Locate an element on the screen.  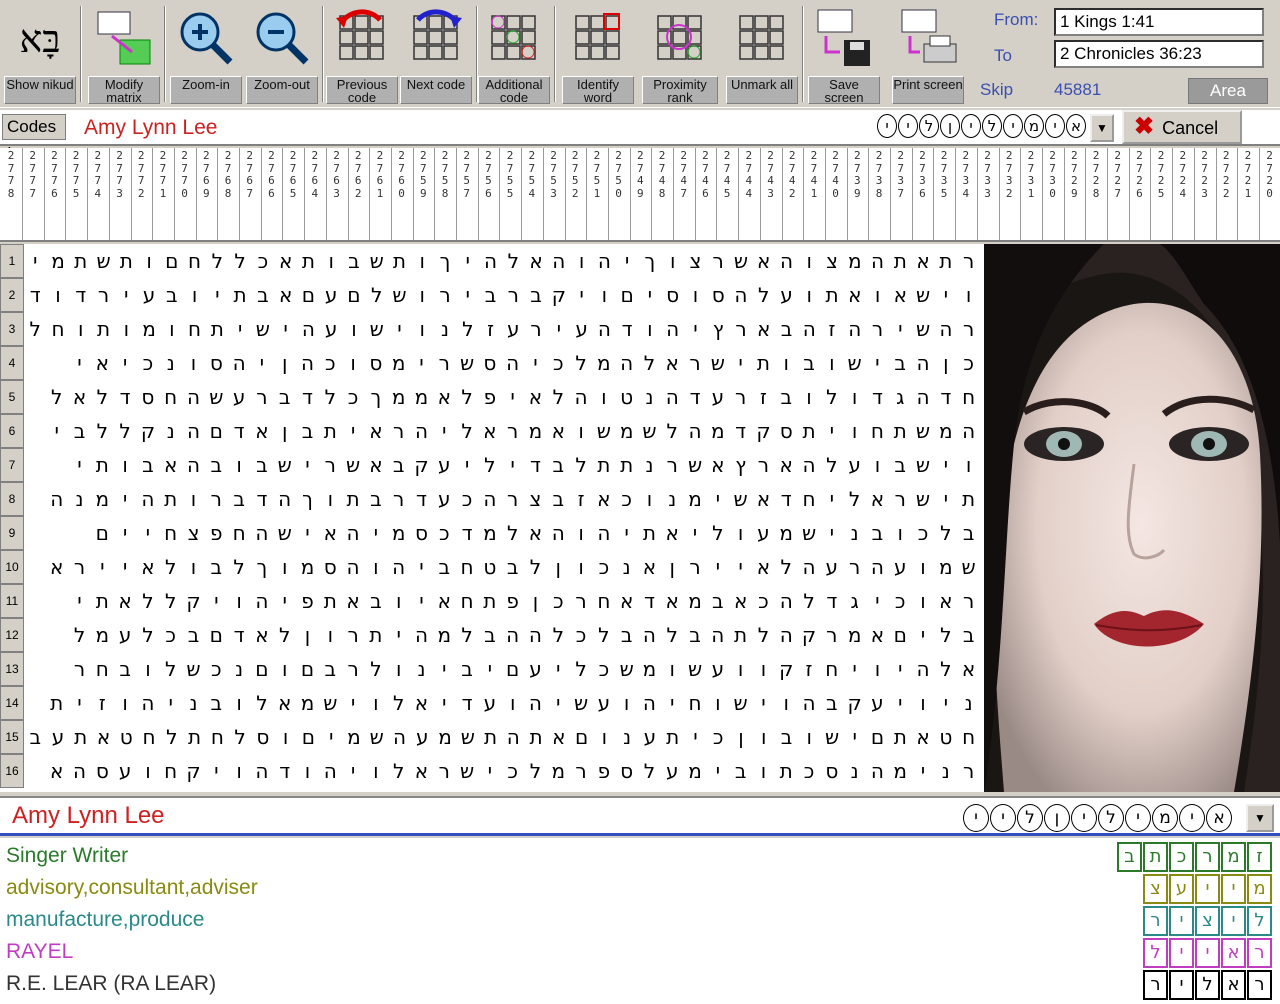
matrix-letter: ס is located at coordinates (375, 363).